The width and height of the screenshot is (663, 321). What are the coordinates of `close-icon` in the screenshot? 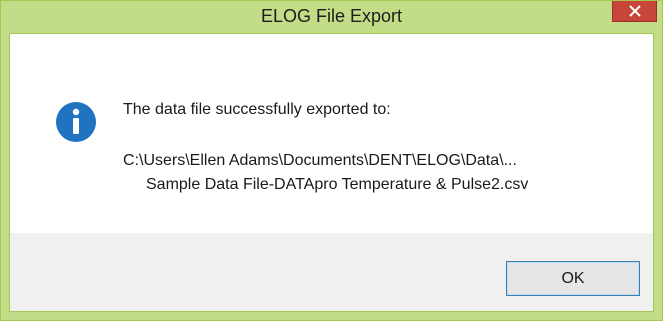 It's located at (635, 11).